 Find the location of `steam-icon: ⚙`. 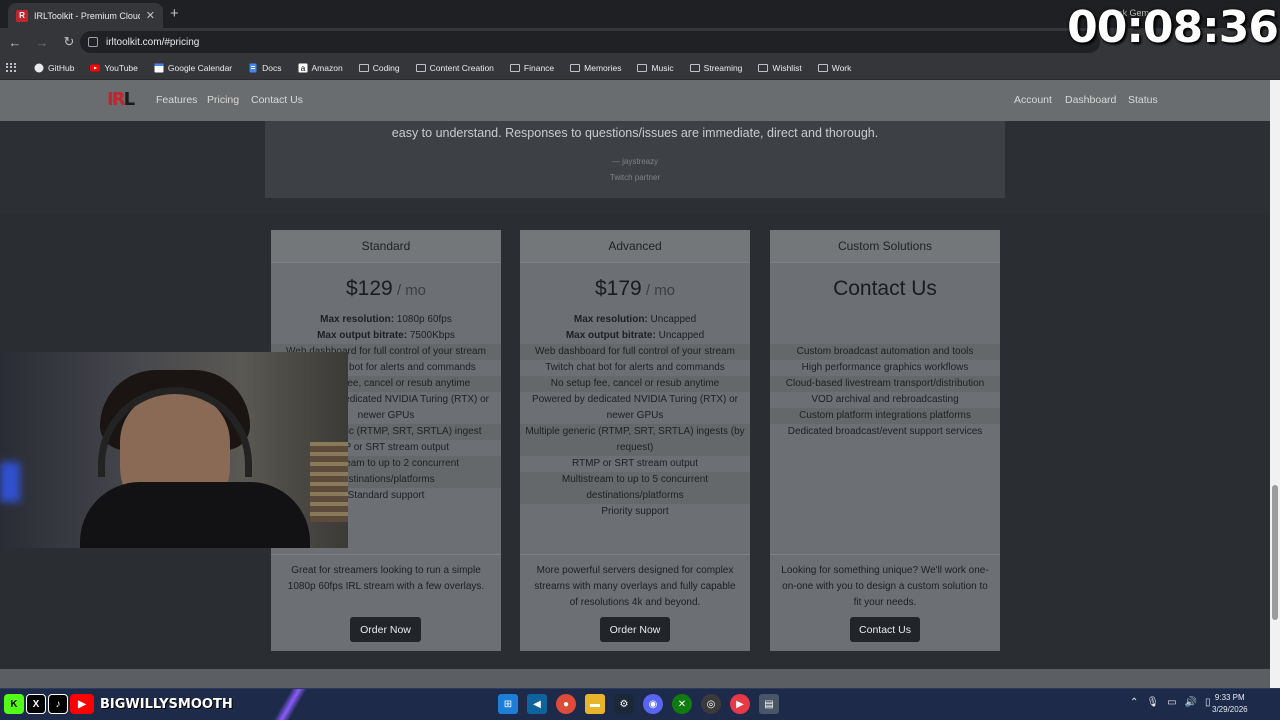

steam-icon: ⚙ is located at coordinates (624, 704).